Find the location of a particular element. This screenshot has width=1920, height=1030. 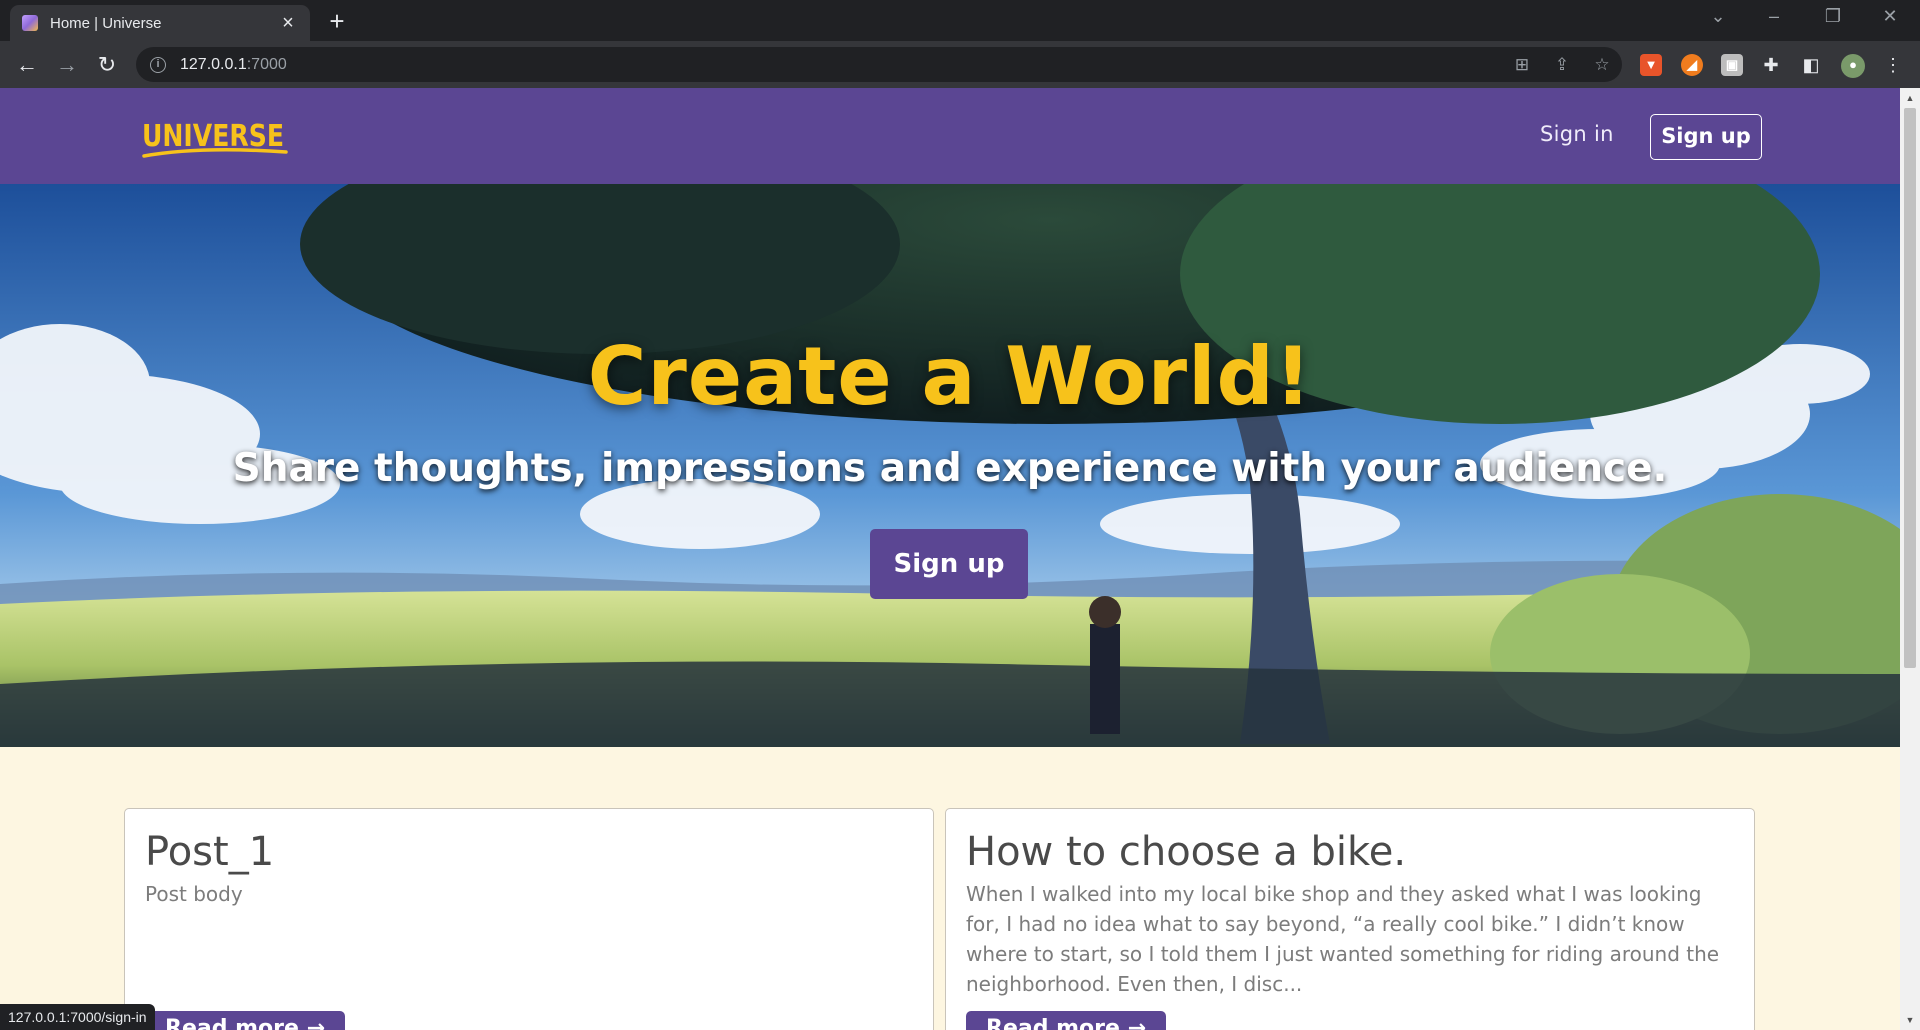

browser-toolbar: ← → ↻ i 127.0.0.1:7000 ⊞ ⇪ ☆ is located at coordinates (960, 64).